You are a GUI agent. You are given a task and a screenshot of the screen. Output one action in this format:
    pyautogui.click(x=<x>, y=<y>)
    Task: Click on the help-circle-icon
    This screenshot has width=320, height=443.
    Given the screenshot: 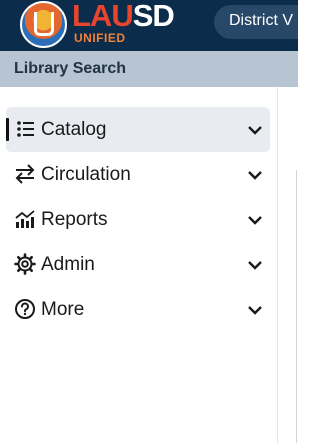 What is the action you would take?
    pyautogui.click(x=25, y=309)
    